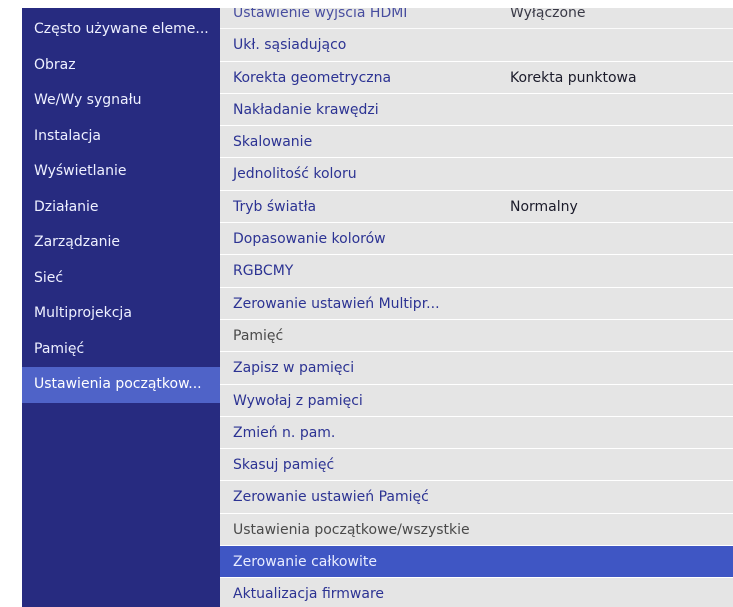 Image resolution: width=733 pixels, height=607 pixels. Describe the element at coordinates (476, 336) in the screenshot. I see `section-header: Pamięć` at that location.